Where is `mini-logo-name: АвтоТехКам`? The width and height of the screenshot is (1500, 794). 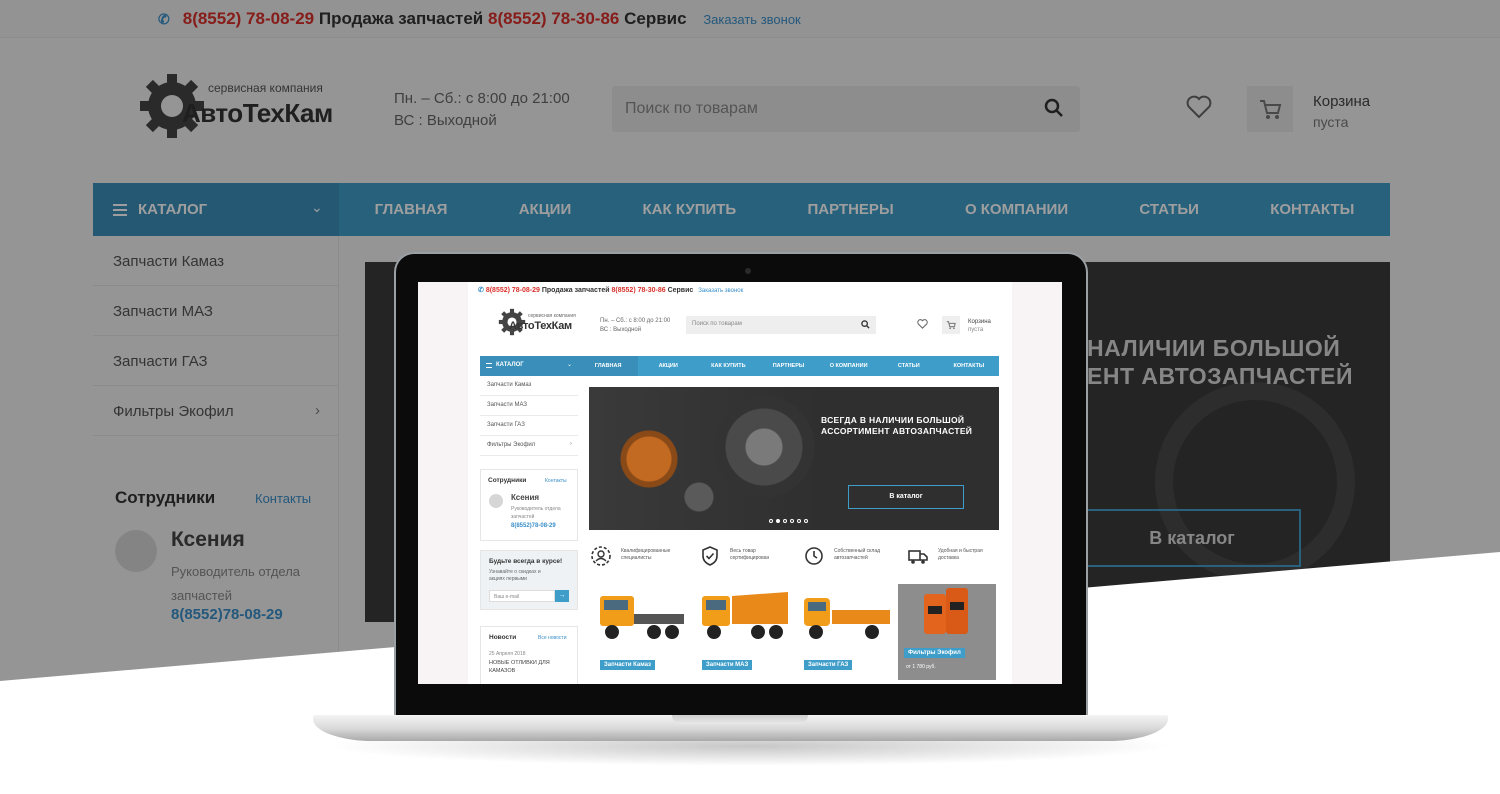
mini-logo-name: АвтоТехКам is located at coordinates (540, 326).